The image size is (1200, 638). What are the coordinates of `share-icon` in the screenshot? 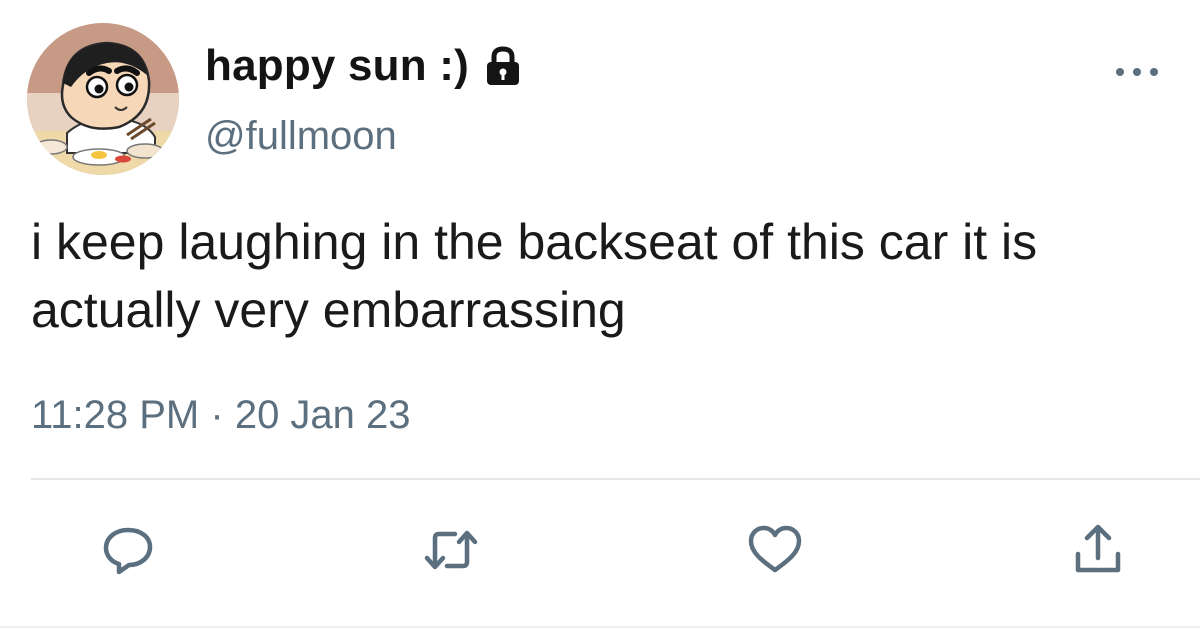 It's located at (1098, 548).